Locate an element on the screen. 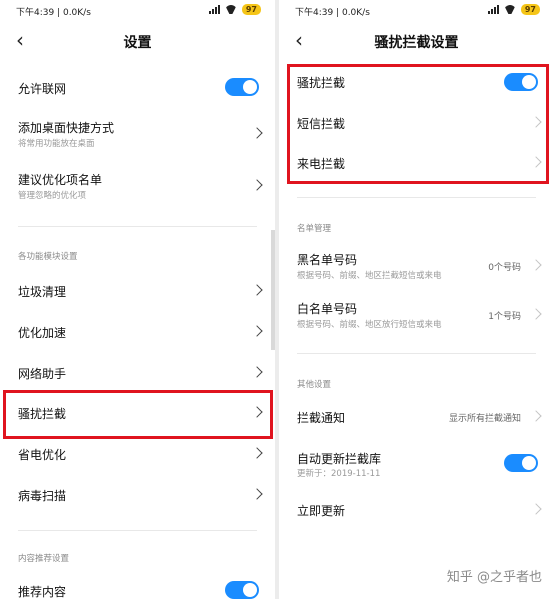 The width and height of the screenshot is (554, 599). desktop-shortcut-row: 添加桌面快捷方式 将常用功能放在桌面 is located at coordinates (137, 134).